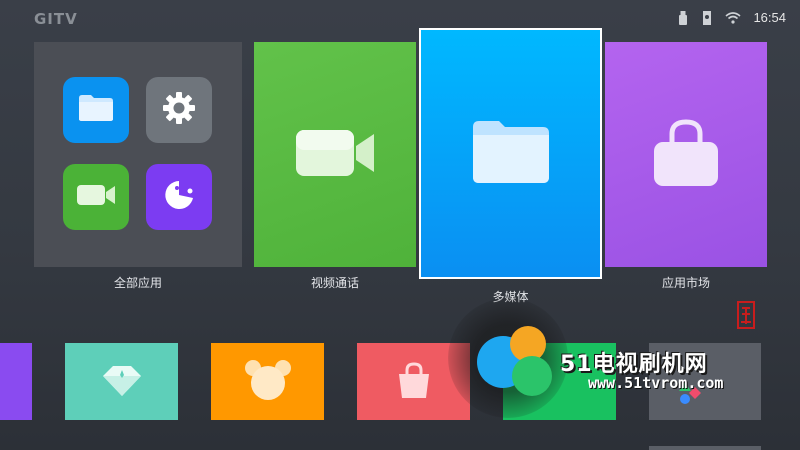 Image resolution: width=800 pixels, height=450 pixels. I want to click on tile-label: 视频通话, so click(334, 283).